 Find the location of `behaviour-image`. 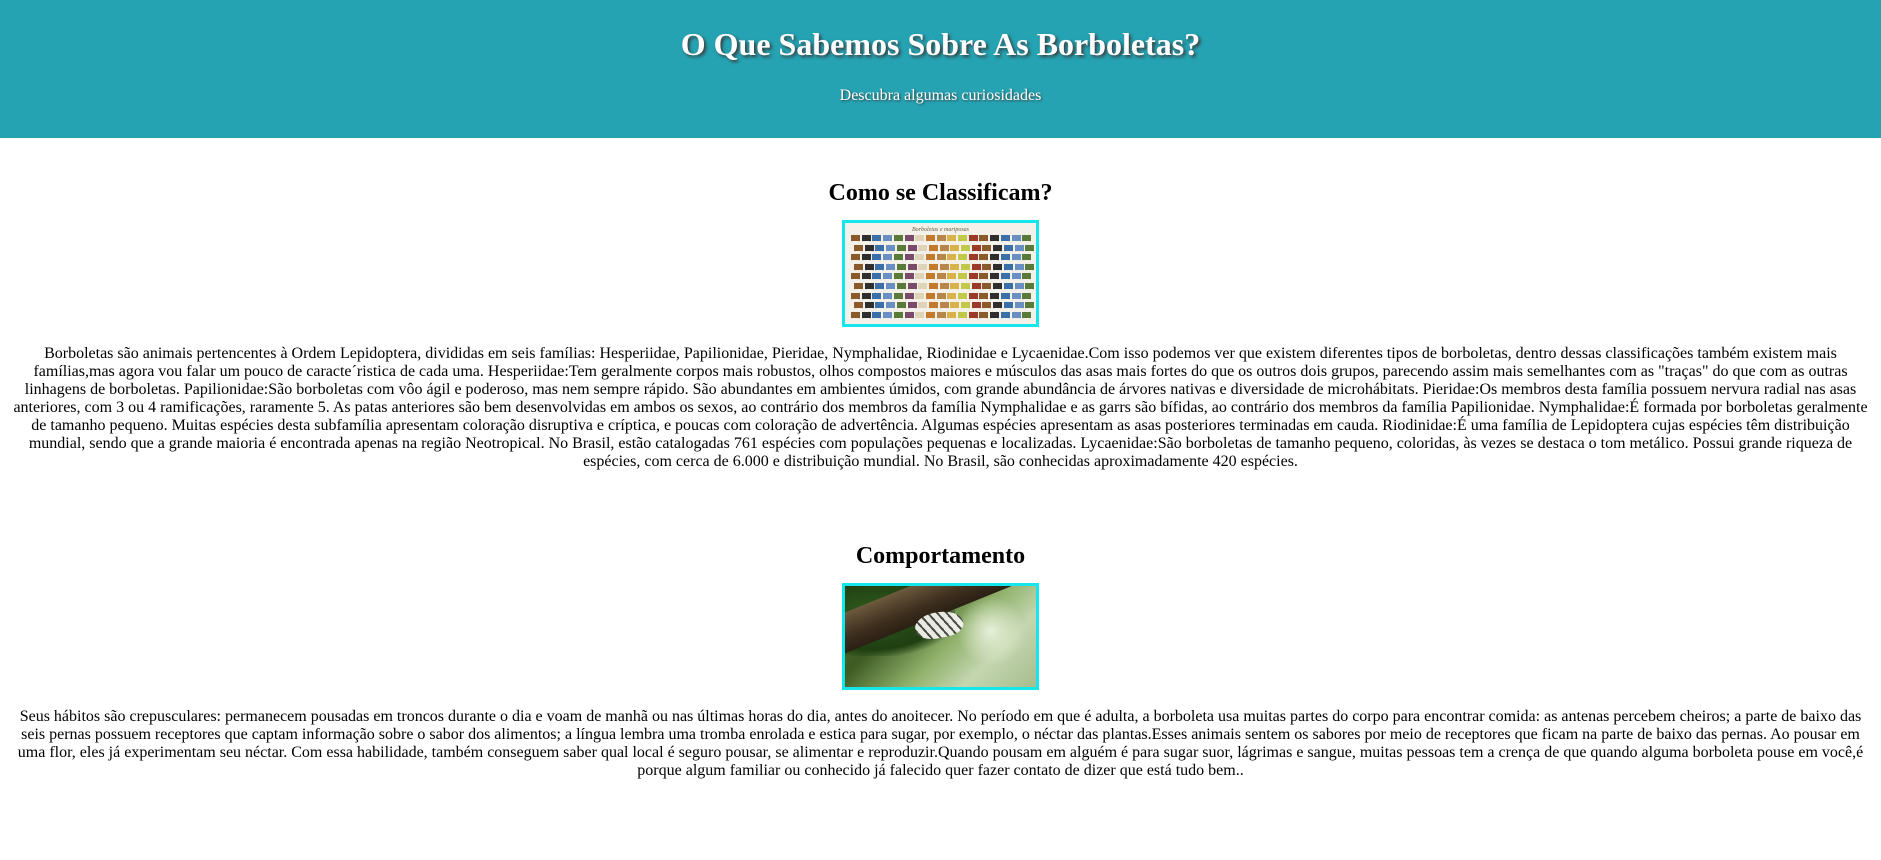

behaviour-image is located at coordinates (940, 636).